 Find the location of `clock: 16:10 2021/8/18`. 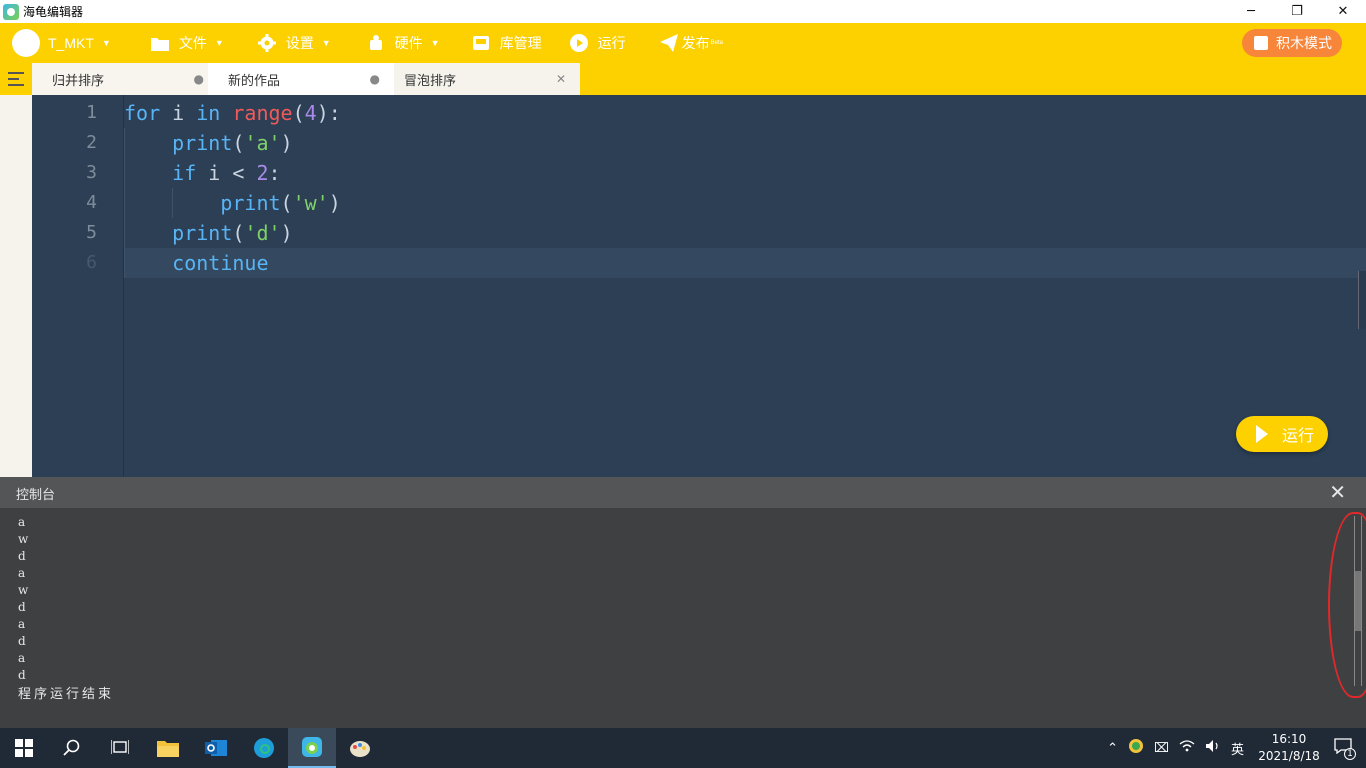

clock: 16:10 2021/8/18 is located at coordinates (1289, 748).